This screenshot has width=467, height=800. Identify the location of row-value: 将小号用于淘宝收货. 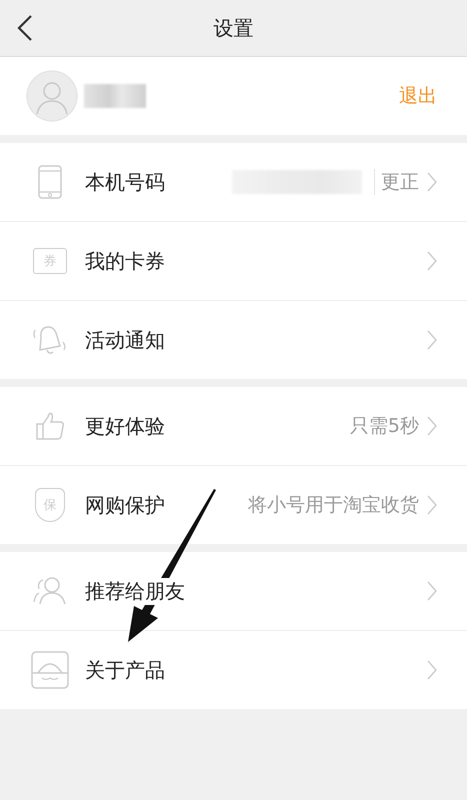
(333, 505).